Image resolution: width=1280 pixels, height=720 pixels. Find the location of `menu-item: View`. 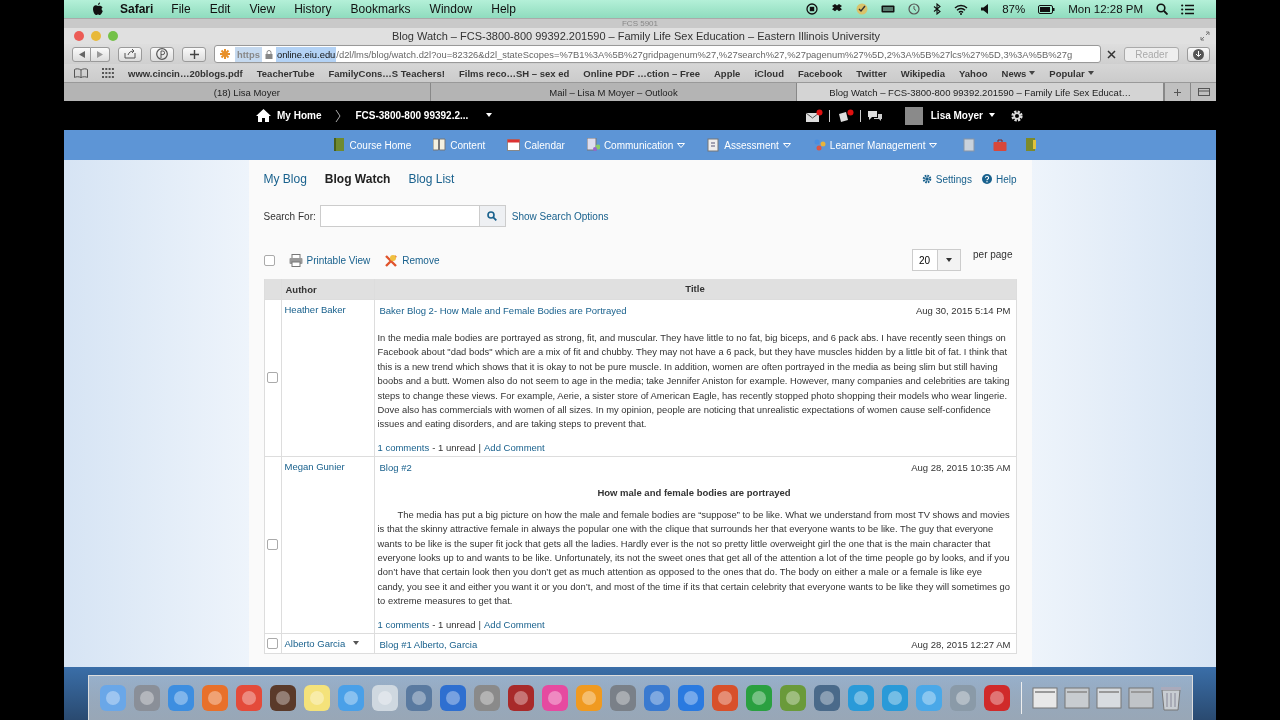

menu-item: View is located at coordinates (262, 9).